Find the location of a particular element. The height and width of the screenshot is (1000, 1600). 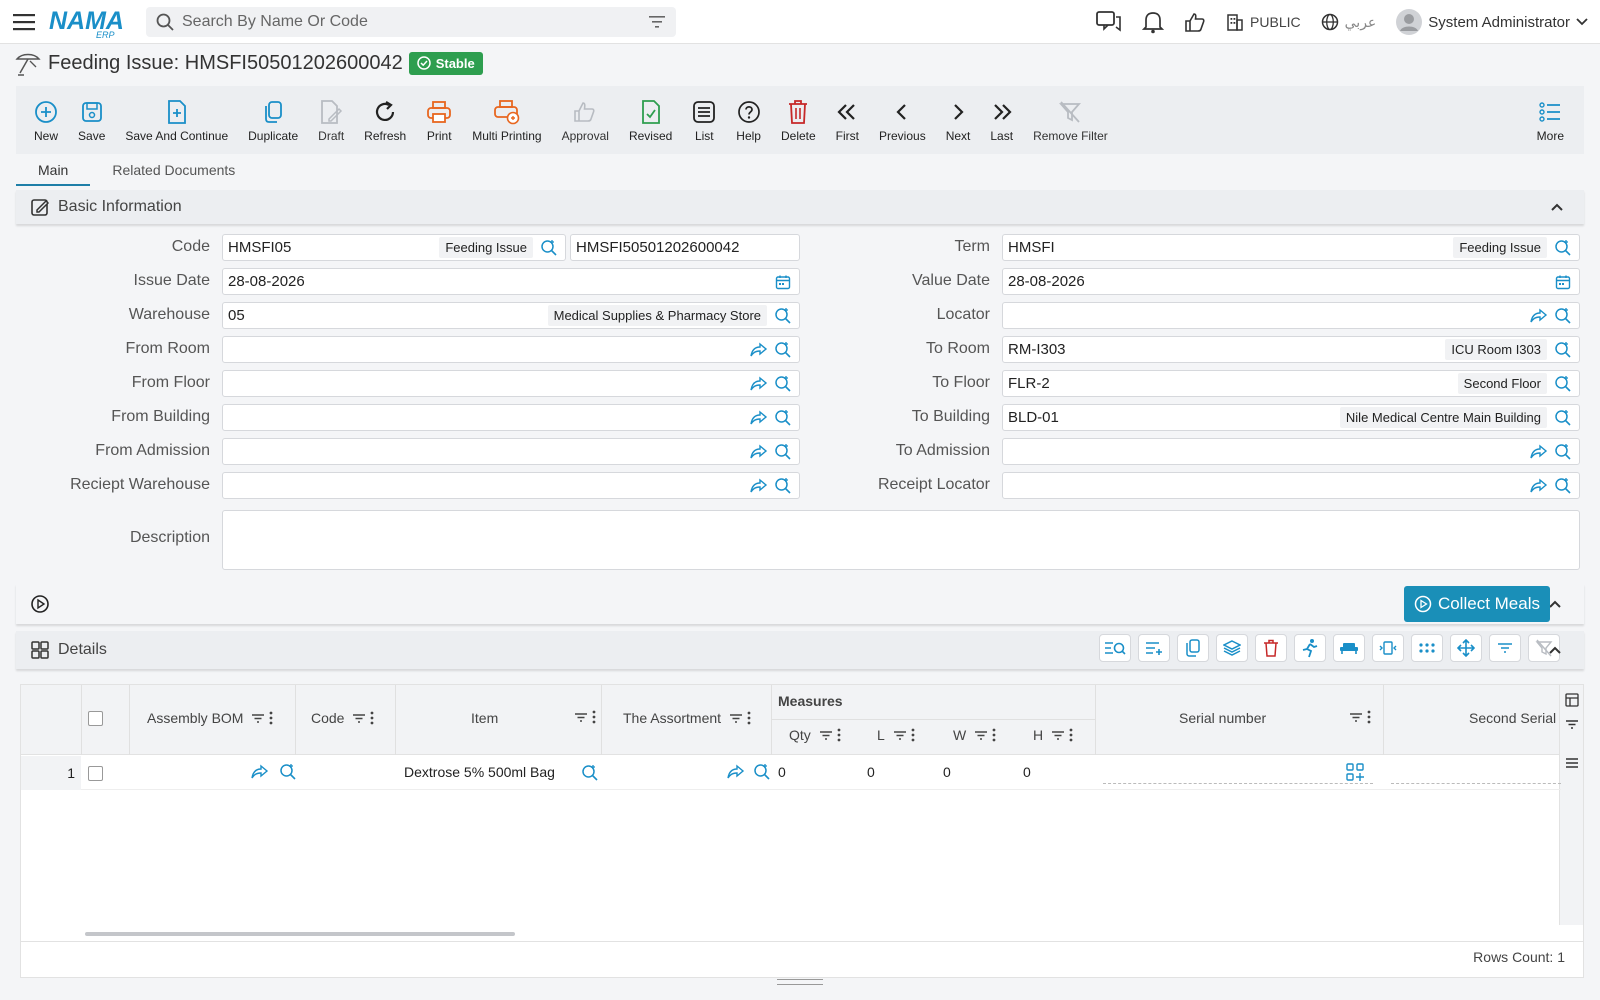

details-filter-button is located at coordinates (1505, 648).